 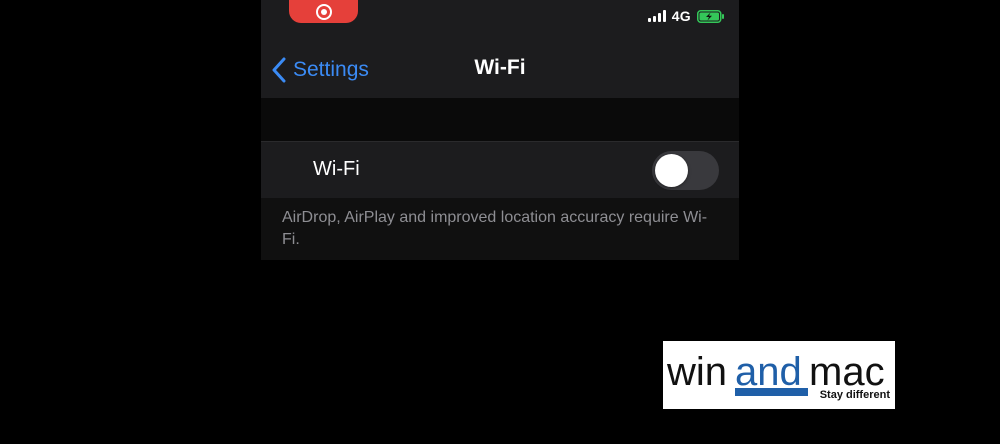 I want to click on logo-text-win: win, so click(x=696, y=372).